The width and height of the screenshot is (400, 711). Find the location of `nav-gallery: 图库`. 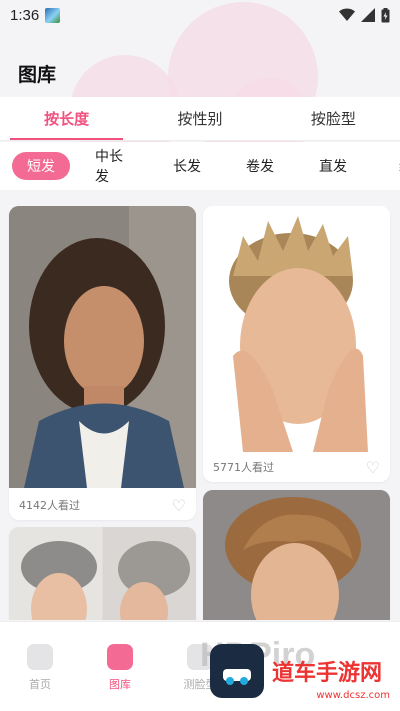

nav-gallery: 图库 is located at coordinates (120, 668).